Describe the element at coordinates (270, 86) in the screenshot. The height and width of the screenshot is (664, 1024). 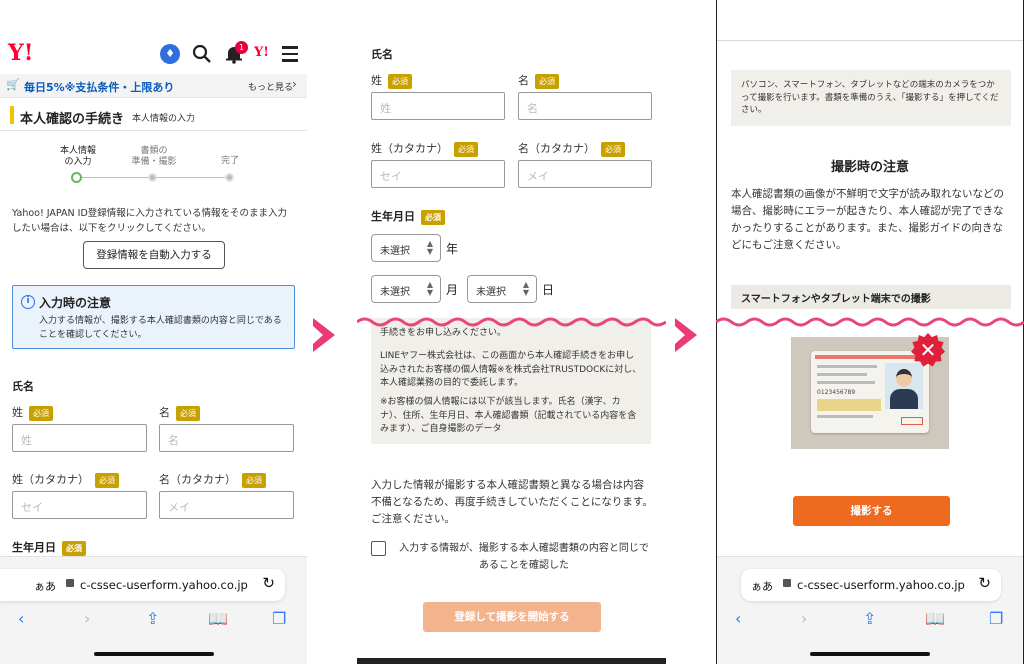
I see `promo-more-link: もっと見る` at that location.